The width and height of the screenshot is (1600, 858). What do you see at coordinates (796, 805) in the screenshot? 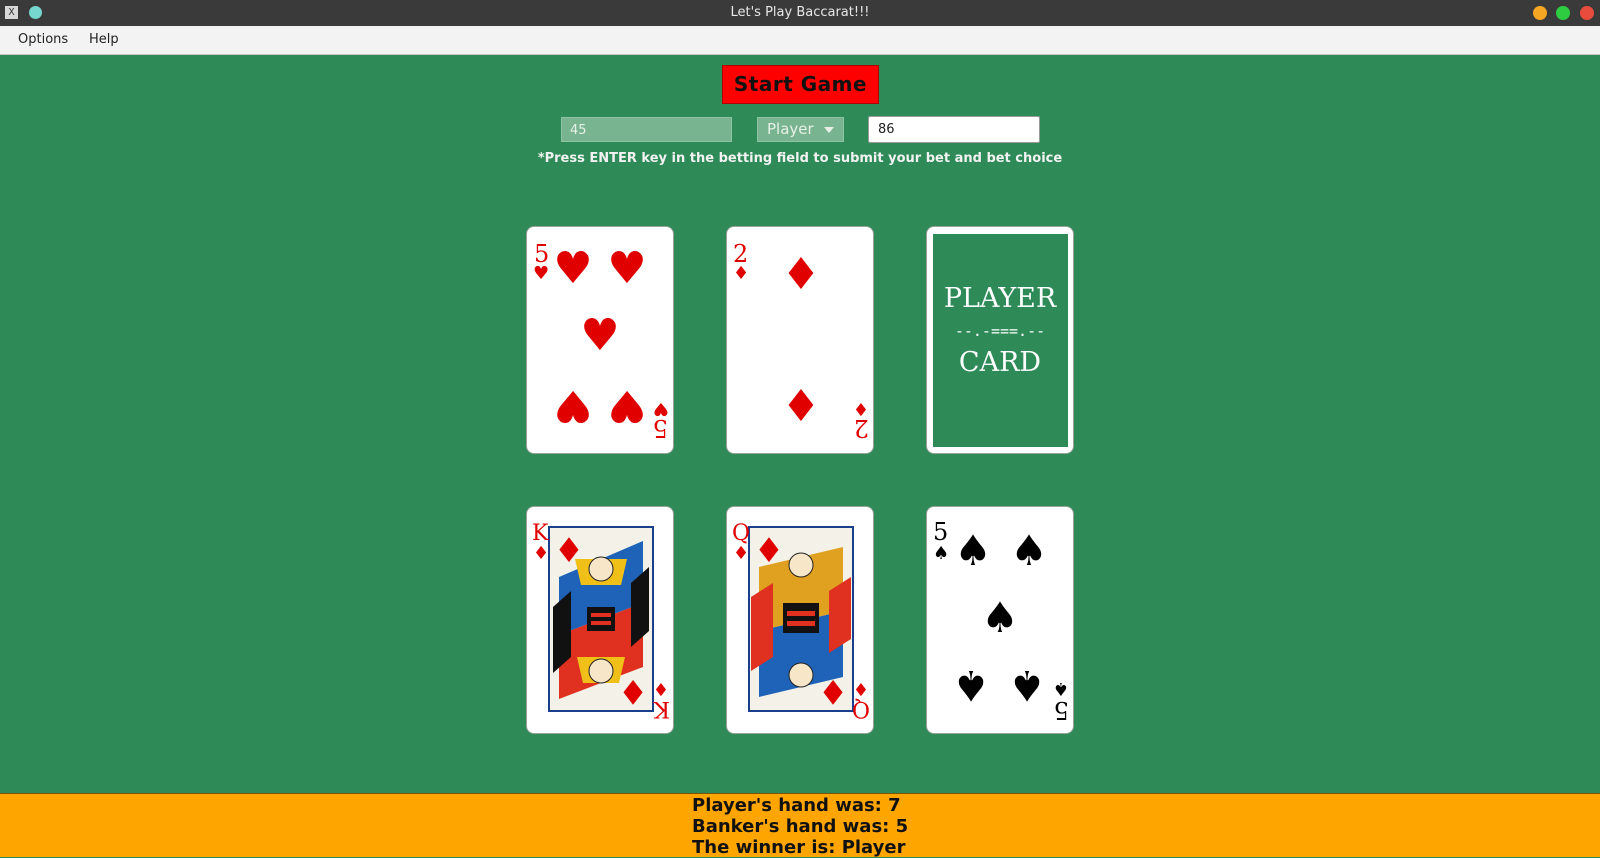
I see `player-hand-result: Player's hand was: 7` at bounding box center [796, 805].